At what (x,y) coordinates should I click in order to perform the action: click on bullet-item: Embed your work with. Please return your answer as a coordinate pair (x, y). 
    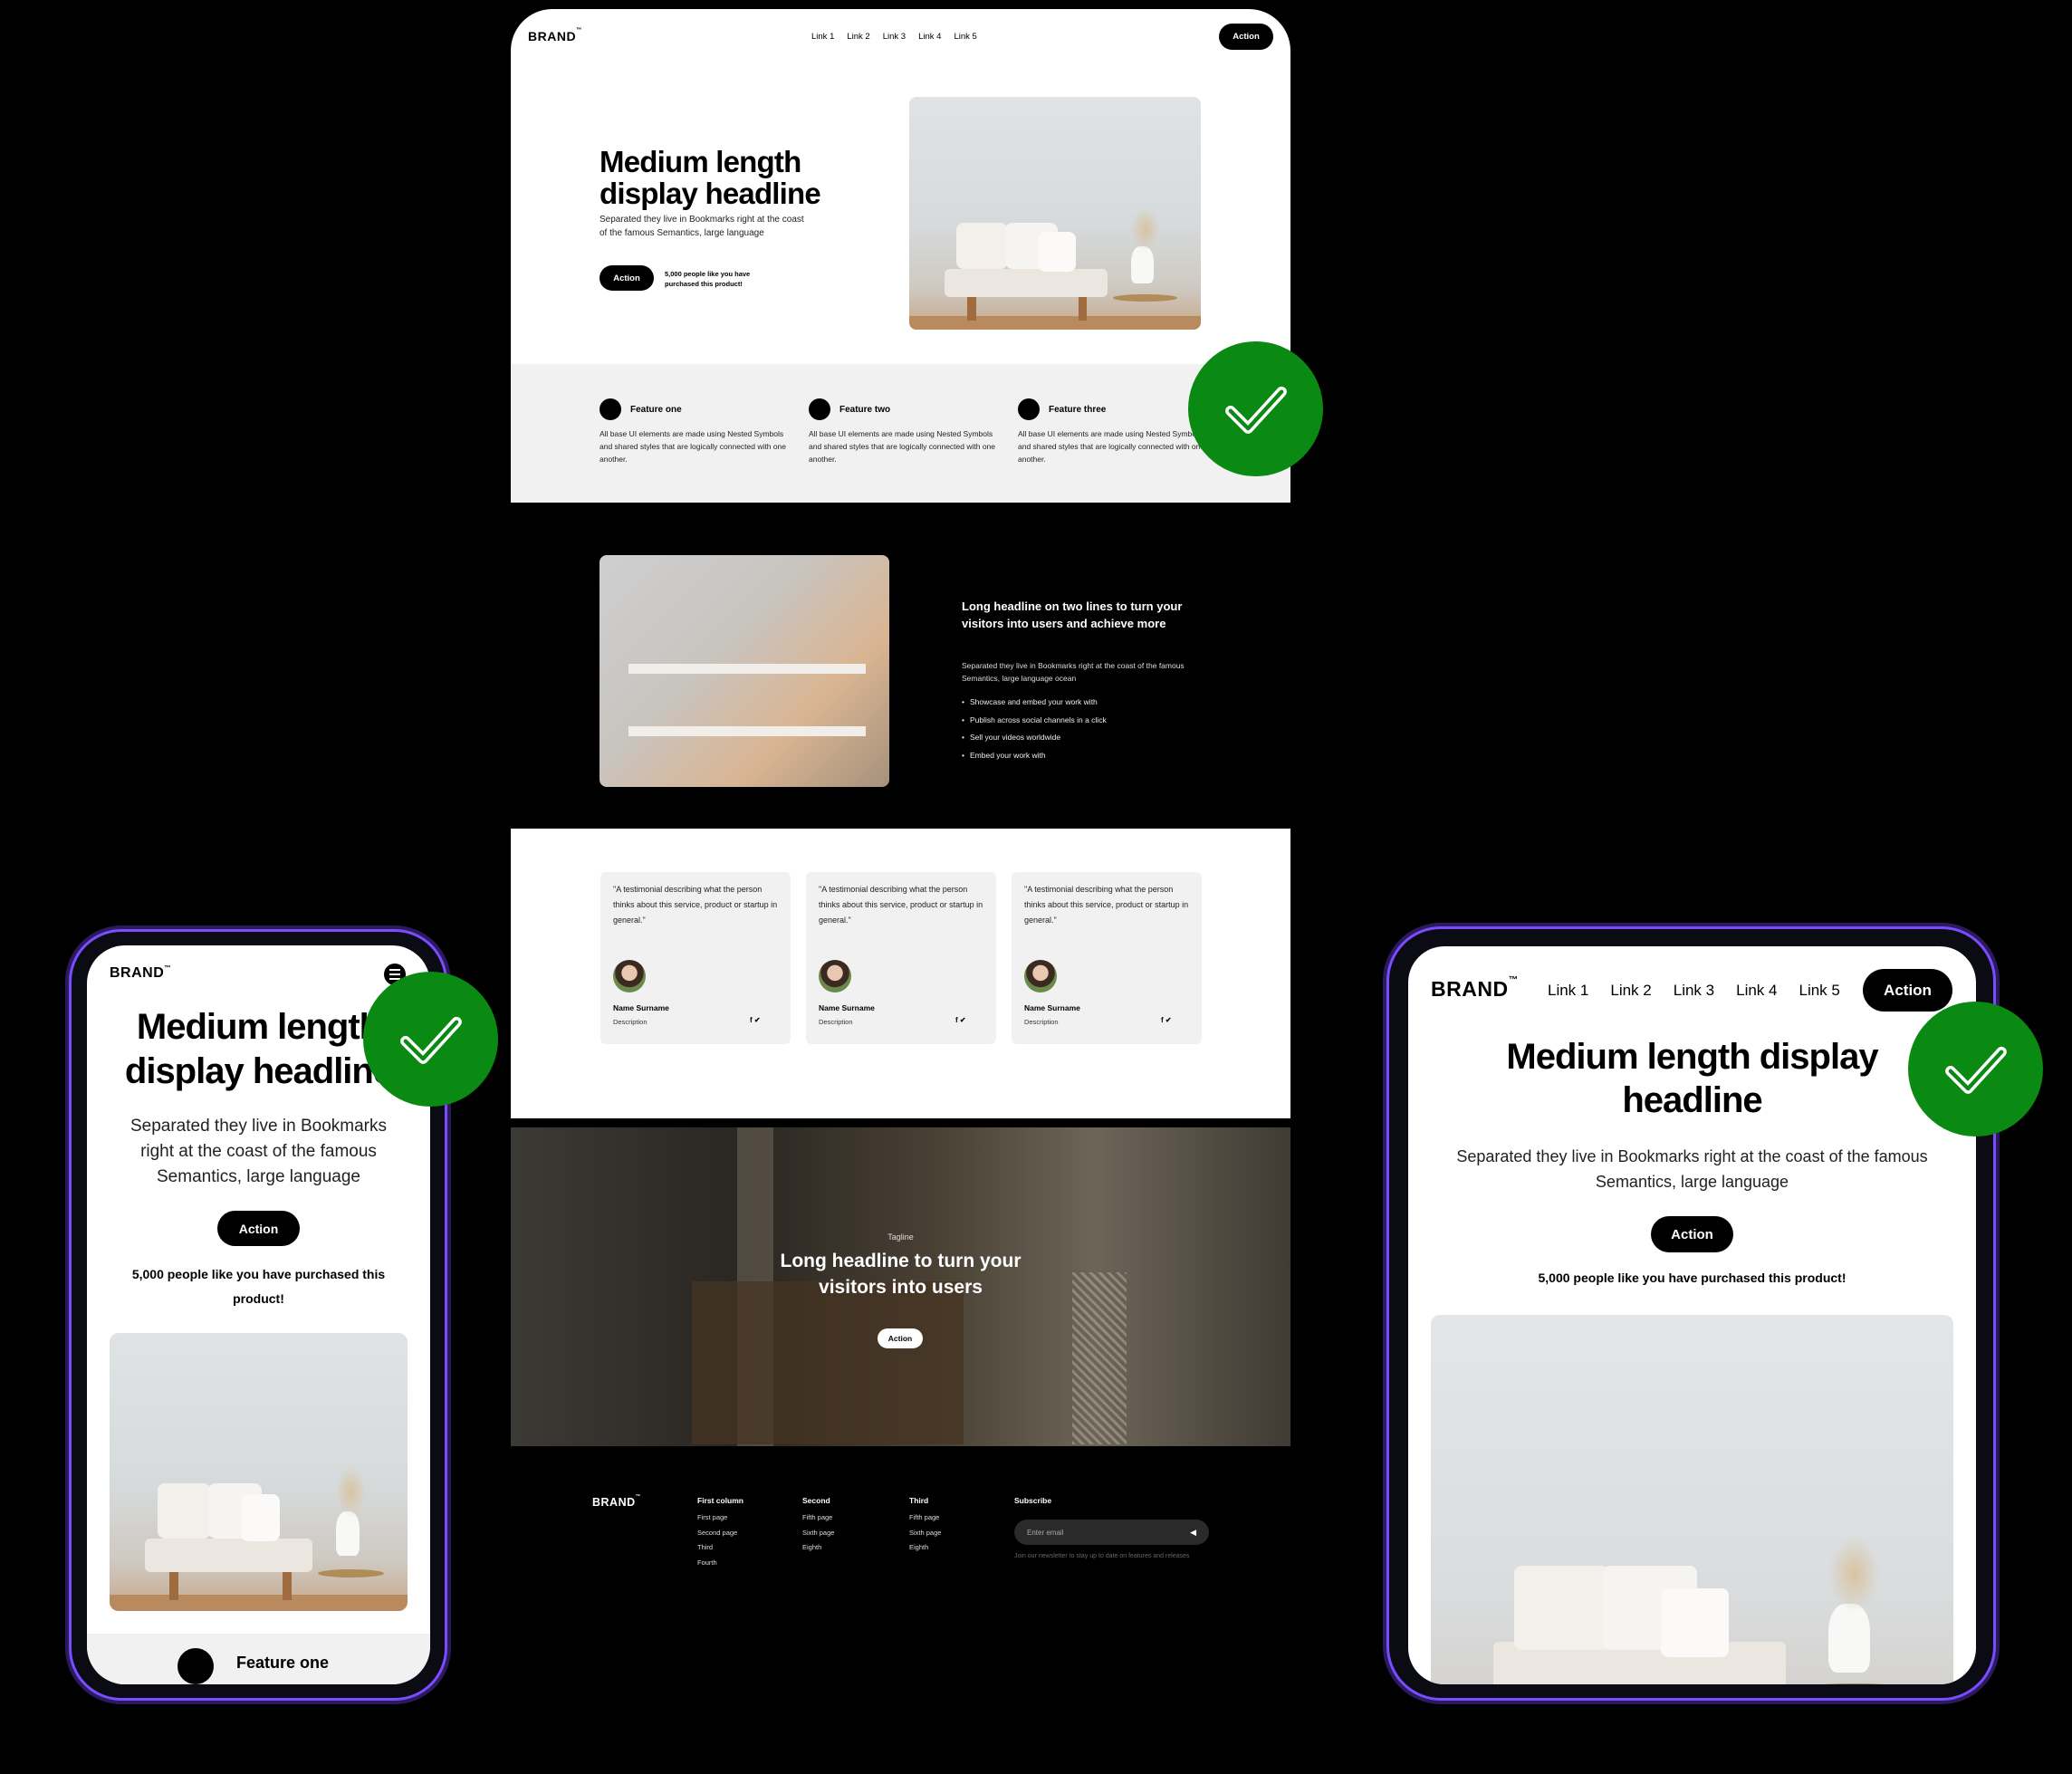
    Looking at the image, I should click on (1034, 756).